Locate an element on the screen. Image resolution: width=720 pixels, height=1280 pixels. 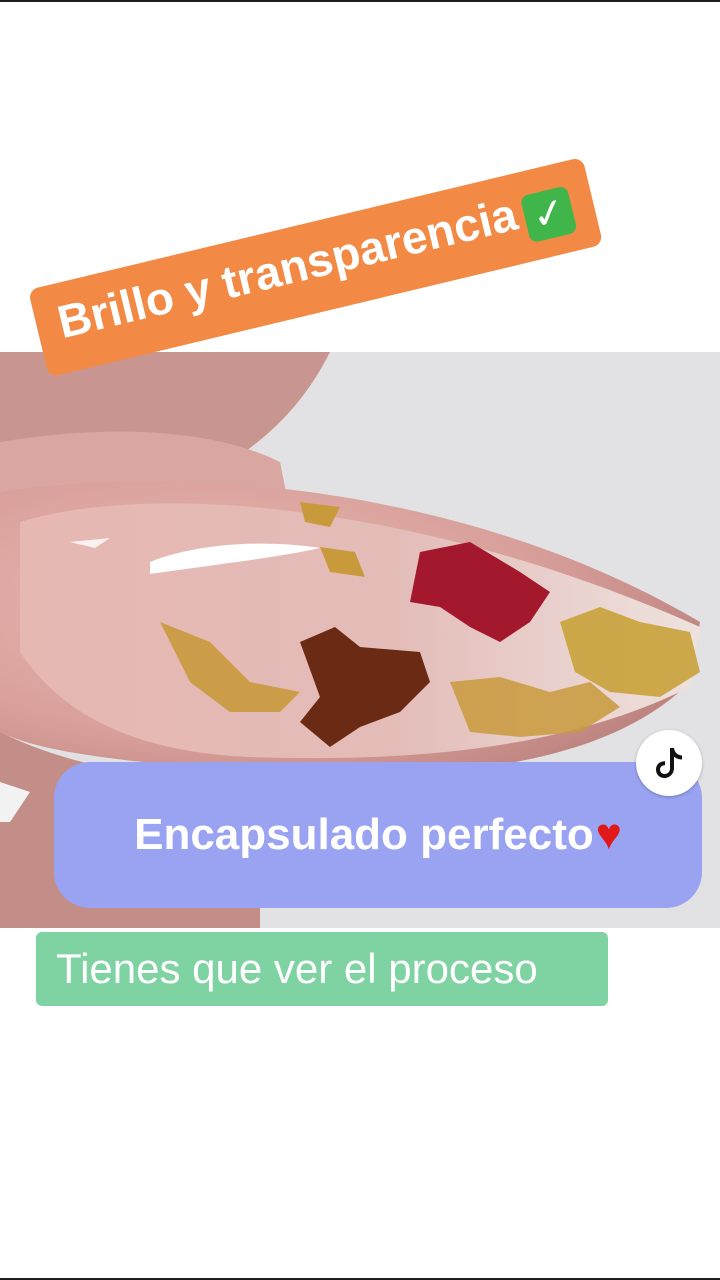
top-border is located at coordinates (360, 1).